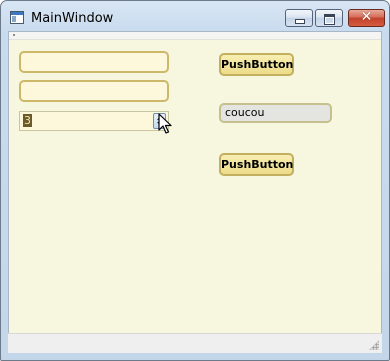 This screenshot has height=361, width=390. What do you see at coordinates (256, 164) in the screenshot?
I see `push-button-2: PushButton` at bounding box center [256, 164].